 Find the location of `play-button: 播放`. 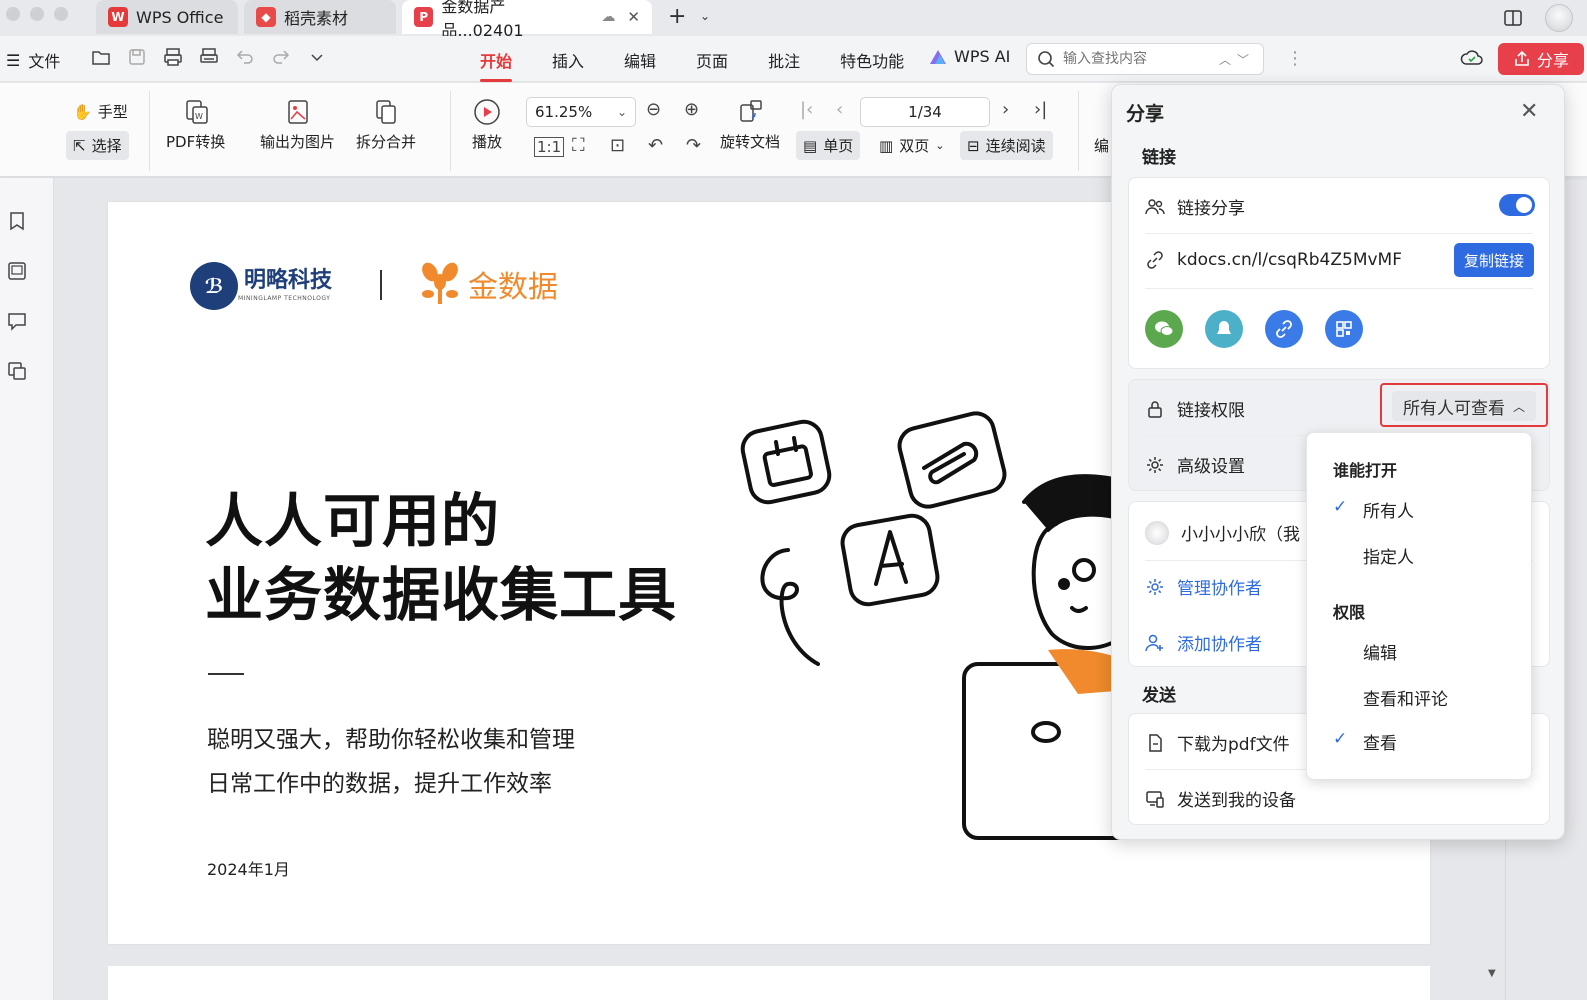

play-button: 播放 is located at coordinates (487, 124).